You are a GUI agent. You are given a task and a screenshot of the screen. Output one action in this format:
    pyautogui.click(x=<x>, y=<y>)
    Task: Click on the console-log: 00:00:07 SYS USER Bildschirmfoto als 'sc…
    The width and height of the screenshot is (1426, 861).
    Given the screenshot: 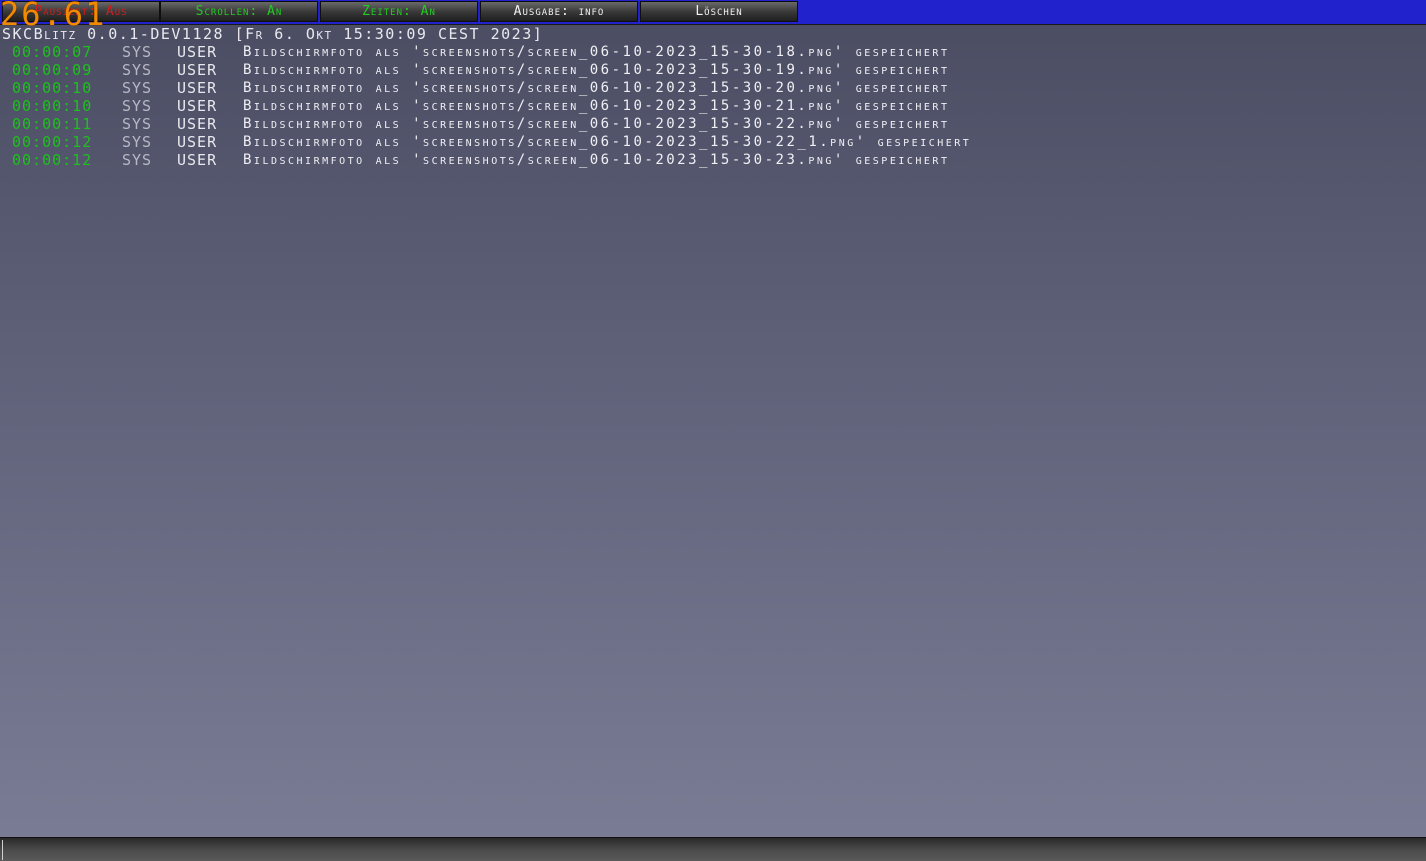 What is the action you would take?
    pyautogui.click(x=713, y=106)
    